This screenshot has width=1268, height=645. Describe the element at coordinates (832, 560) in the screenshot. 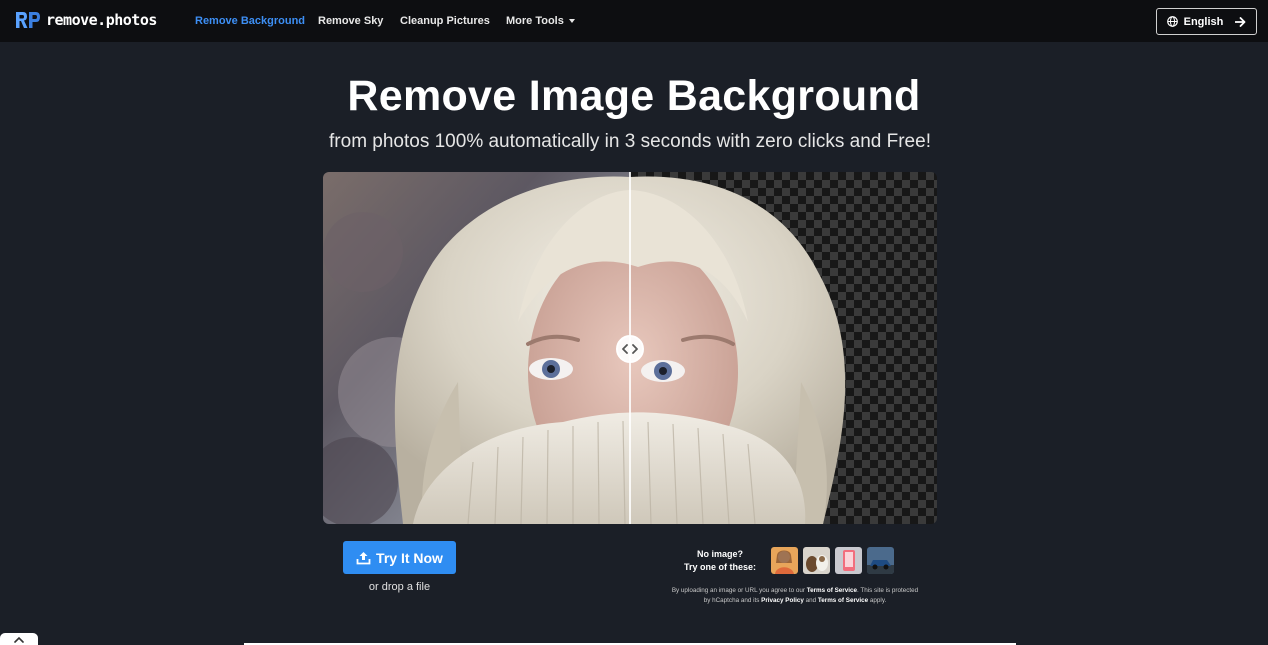

I see `sample-images` at that location.